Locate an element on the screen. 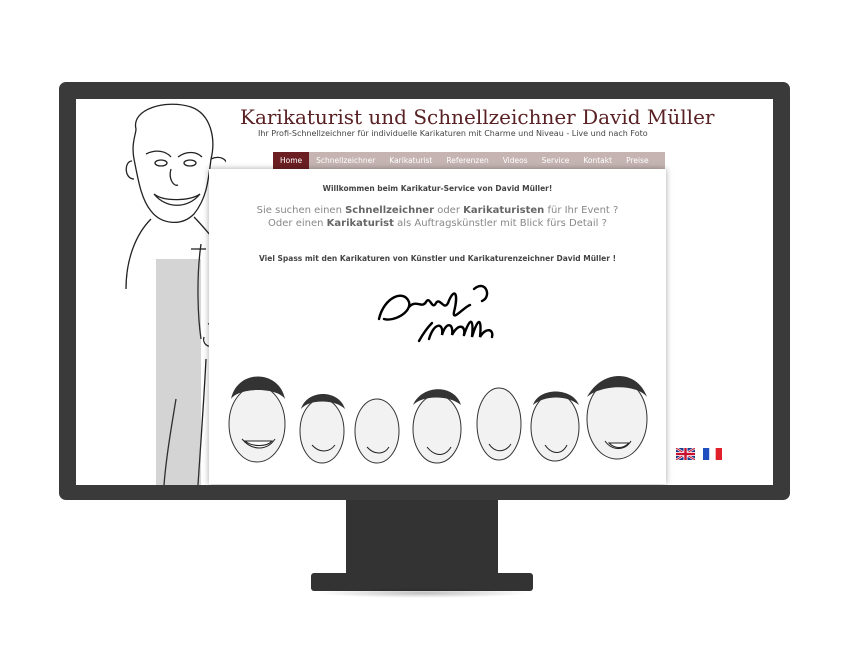 The height and width of the screenshot is (664, 852). nav-item-home: Home is located at coordinates (291, 160).